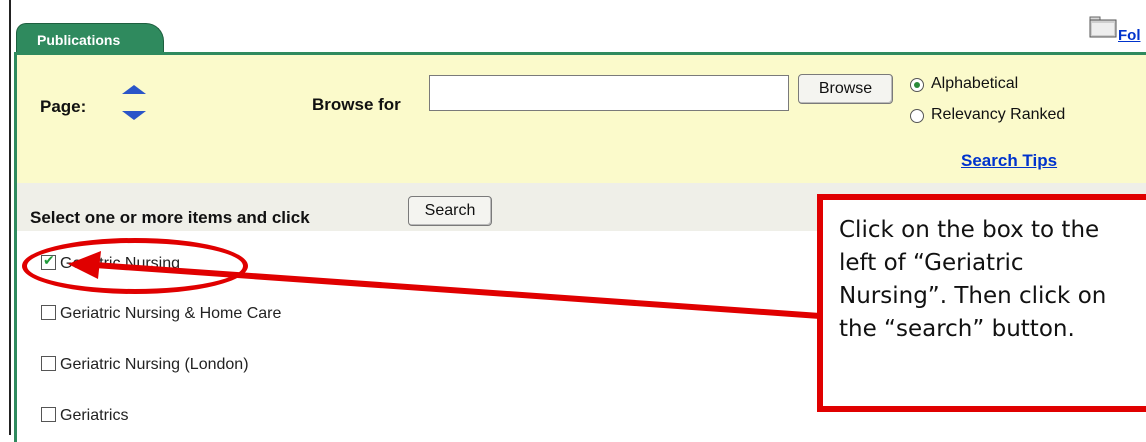  Describe the element at coordinates (457, 290) in the screenshot. I see `arrow-line` at that location.